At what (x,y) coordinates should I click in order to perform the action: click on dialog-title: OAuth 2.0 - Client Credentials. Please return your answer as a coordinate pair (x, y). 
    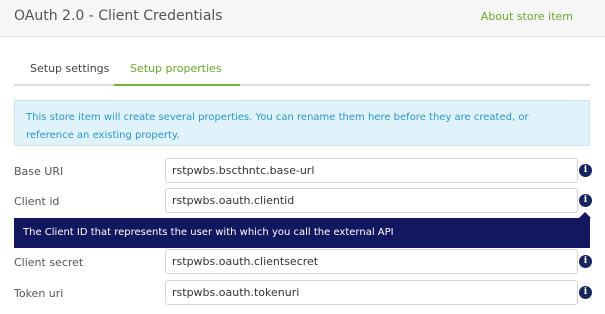
    Looking at the image, I should click on (118, 16).